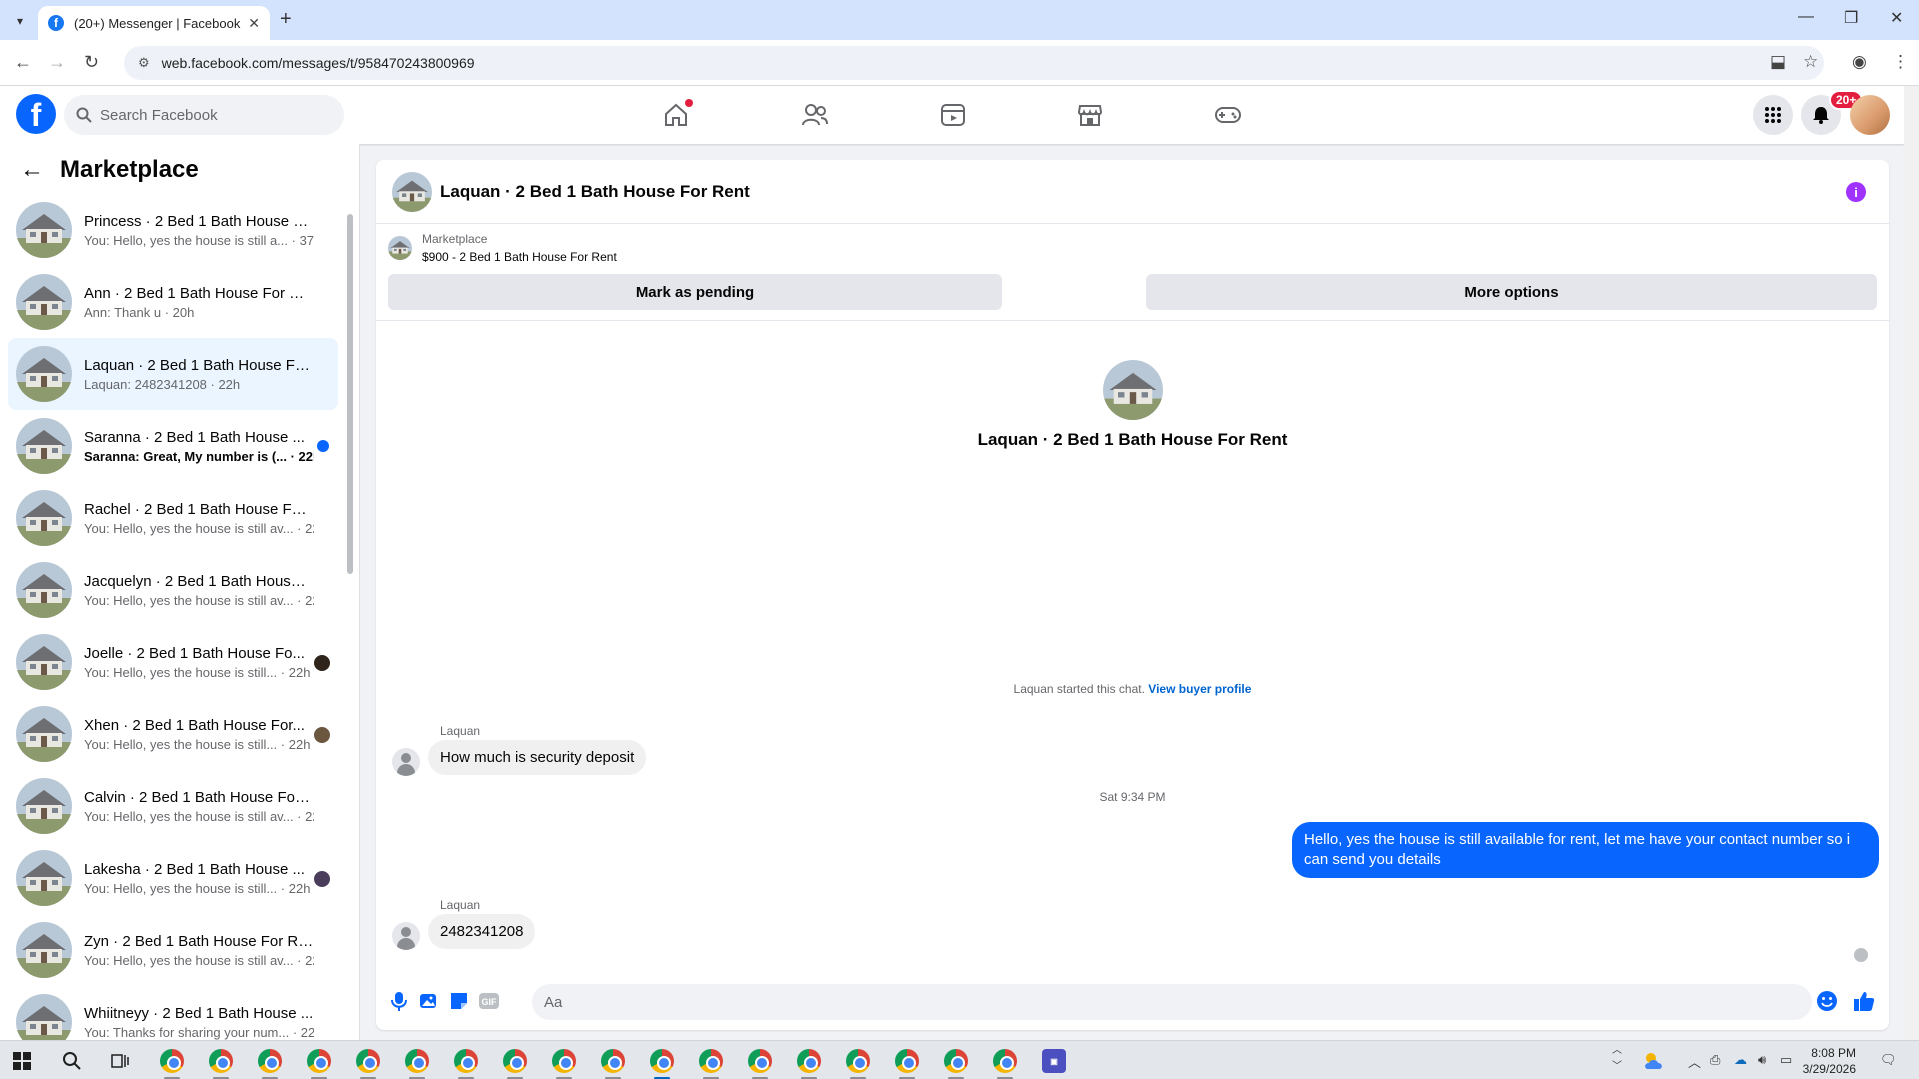 The height and width of the screenshot is (1079, 1919). Describe the element at coordinates (1715, 1060) in the screenshot. I see `device-icon: ⎙` at that location.